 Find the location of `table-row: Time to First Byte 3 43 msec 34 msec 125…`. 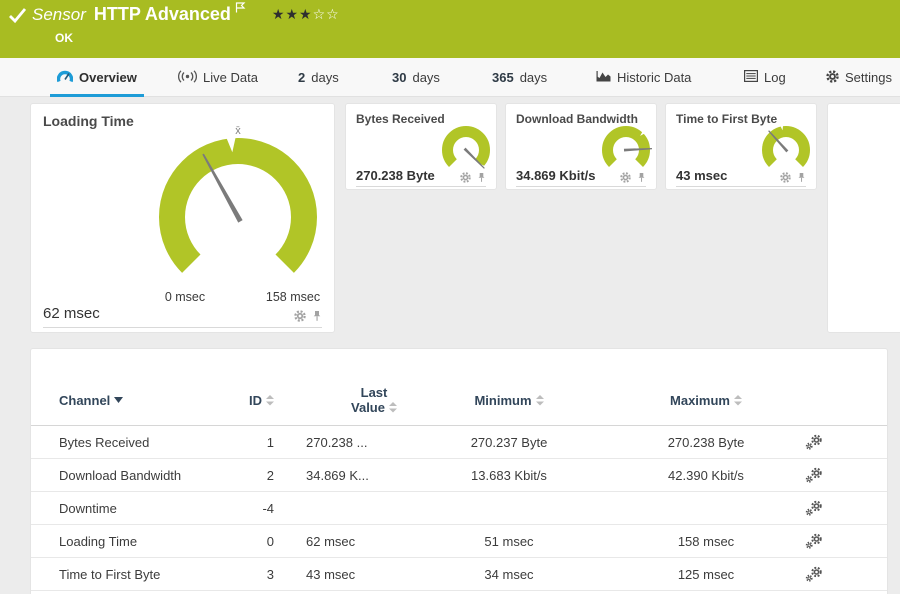

table-row: Time to First Byte 3 43 msec 34 msec 125… is located at coordinates (459, 574).